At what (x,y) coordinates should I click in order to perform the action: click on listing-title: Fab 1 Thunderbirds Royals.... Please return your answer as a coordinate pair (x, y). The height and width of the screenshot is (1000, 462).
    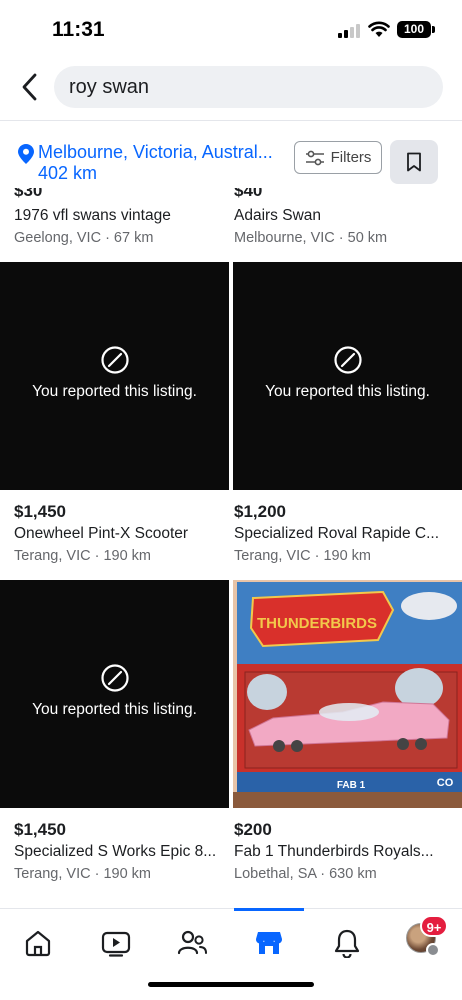
    Looking at the image, I should click on (334, 851).